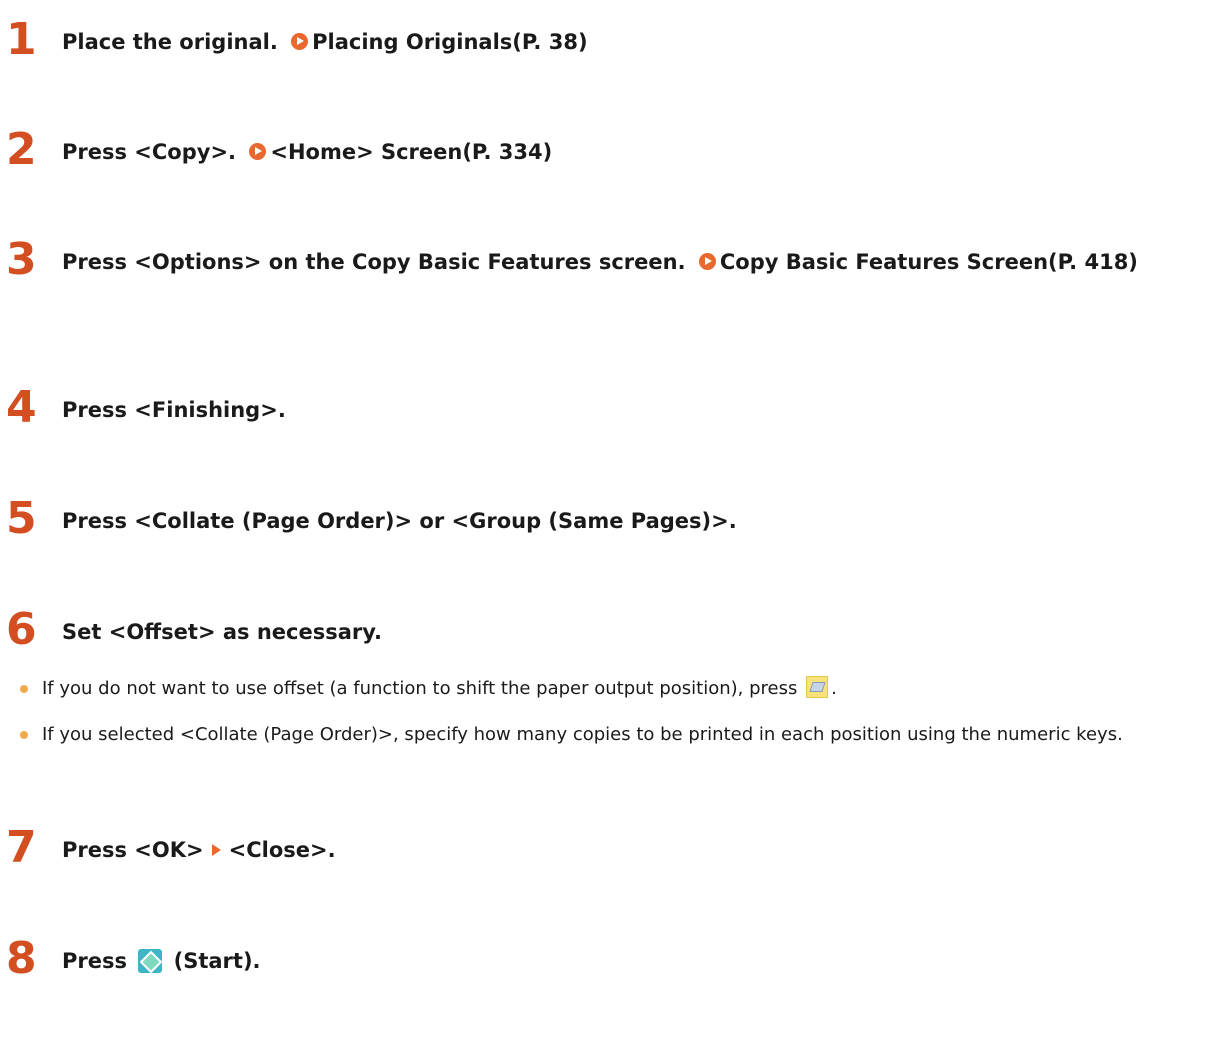 The width and height of the screenshot is (1226, 1050). Describe the element at coordinates (21, 847) in the screenshot. I see `step-number: 7` at that location.